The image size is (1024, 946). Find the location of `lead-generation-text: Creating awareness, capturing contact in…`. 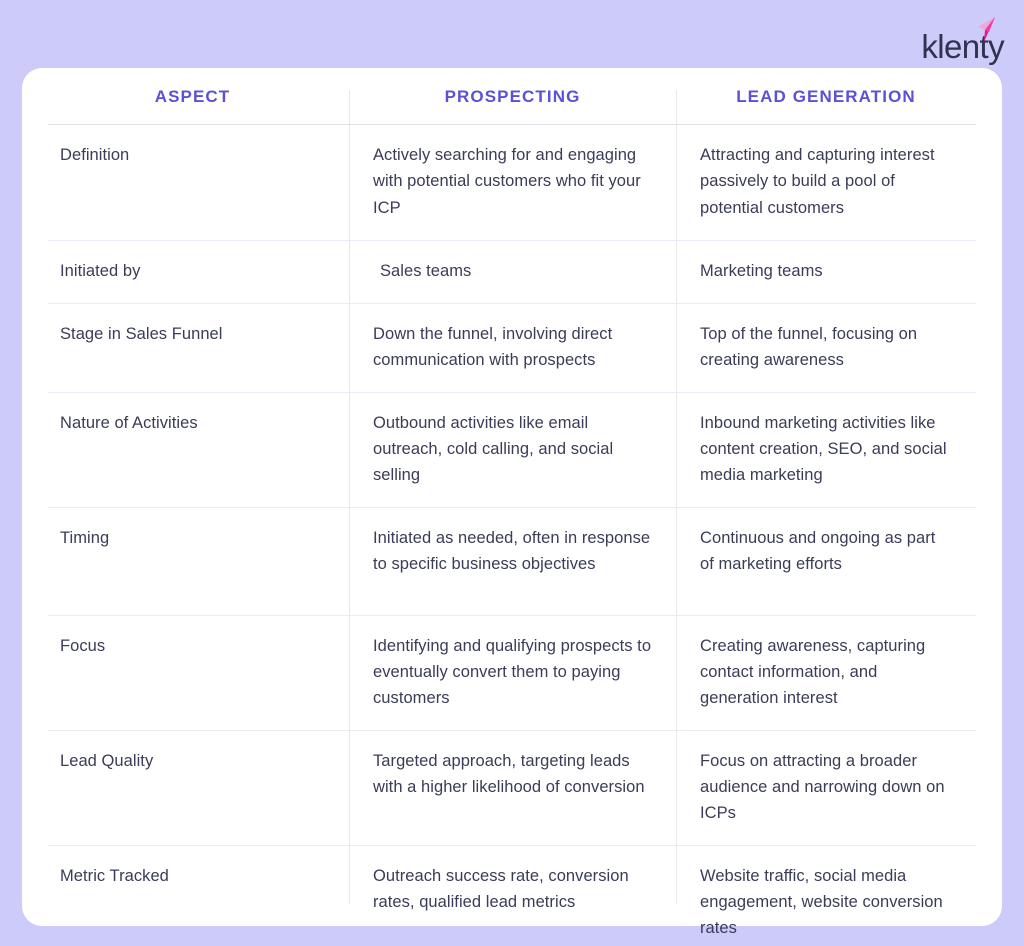

lead-generation-text: Creating awareness, capturing contact in… is located at coordinates (813, 672).